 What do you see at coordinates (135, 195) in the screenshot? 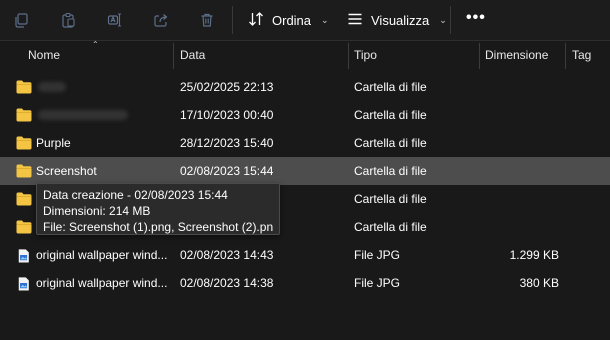
I see `tooltip-created: Data creazione - 02/08/2023 15:44` at bounding box center [135, 195].